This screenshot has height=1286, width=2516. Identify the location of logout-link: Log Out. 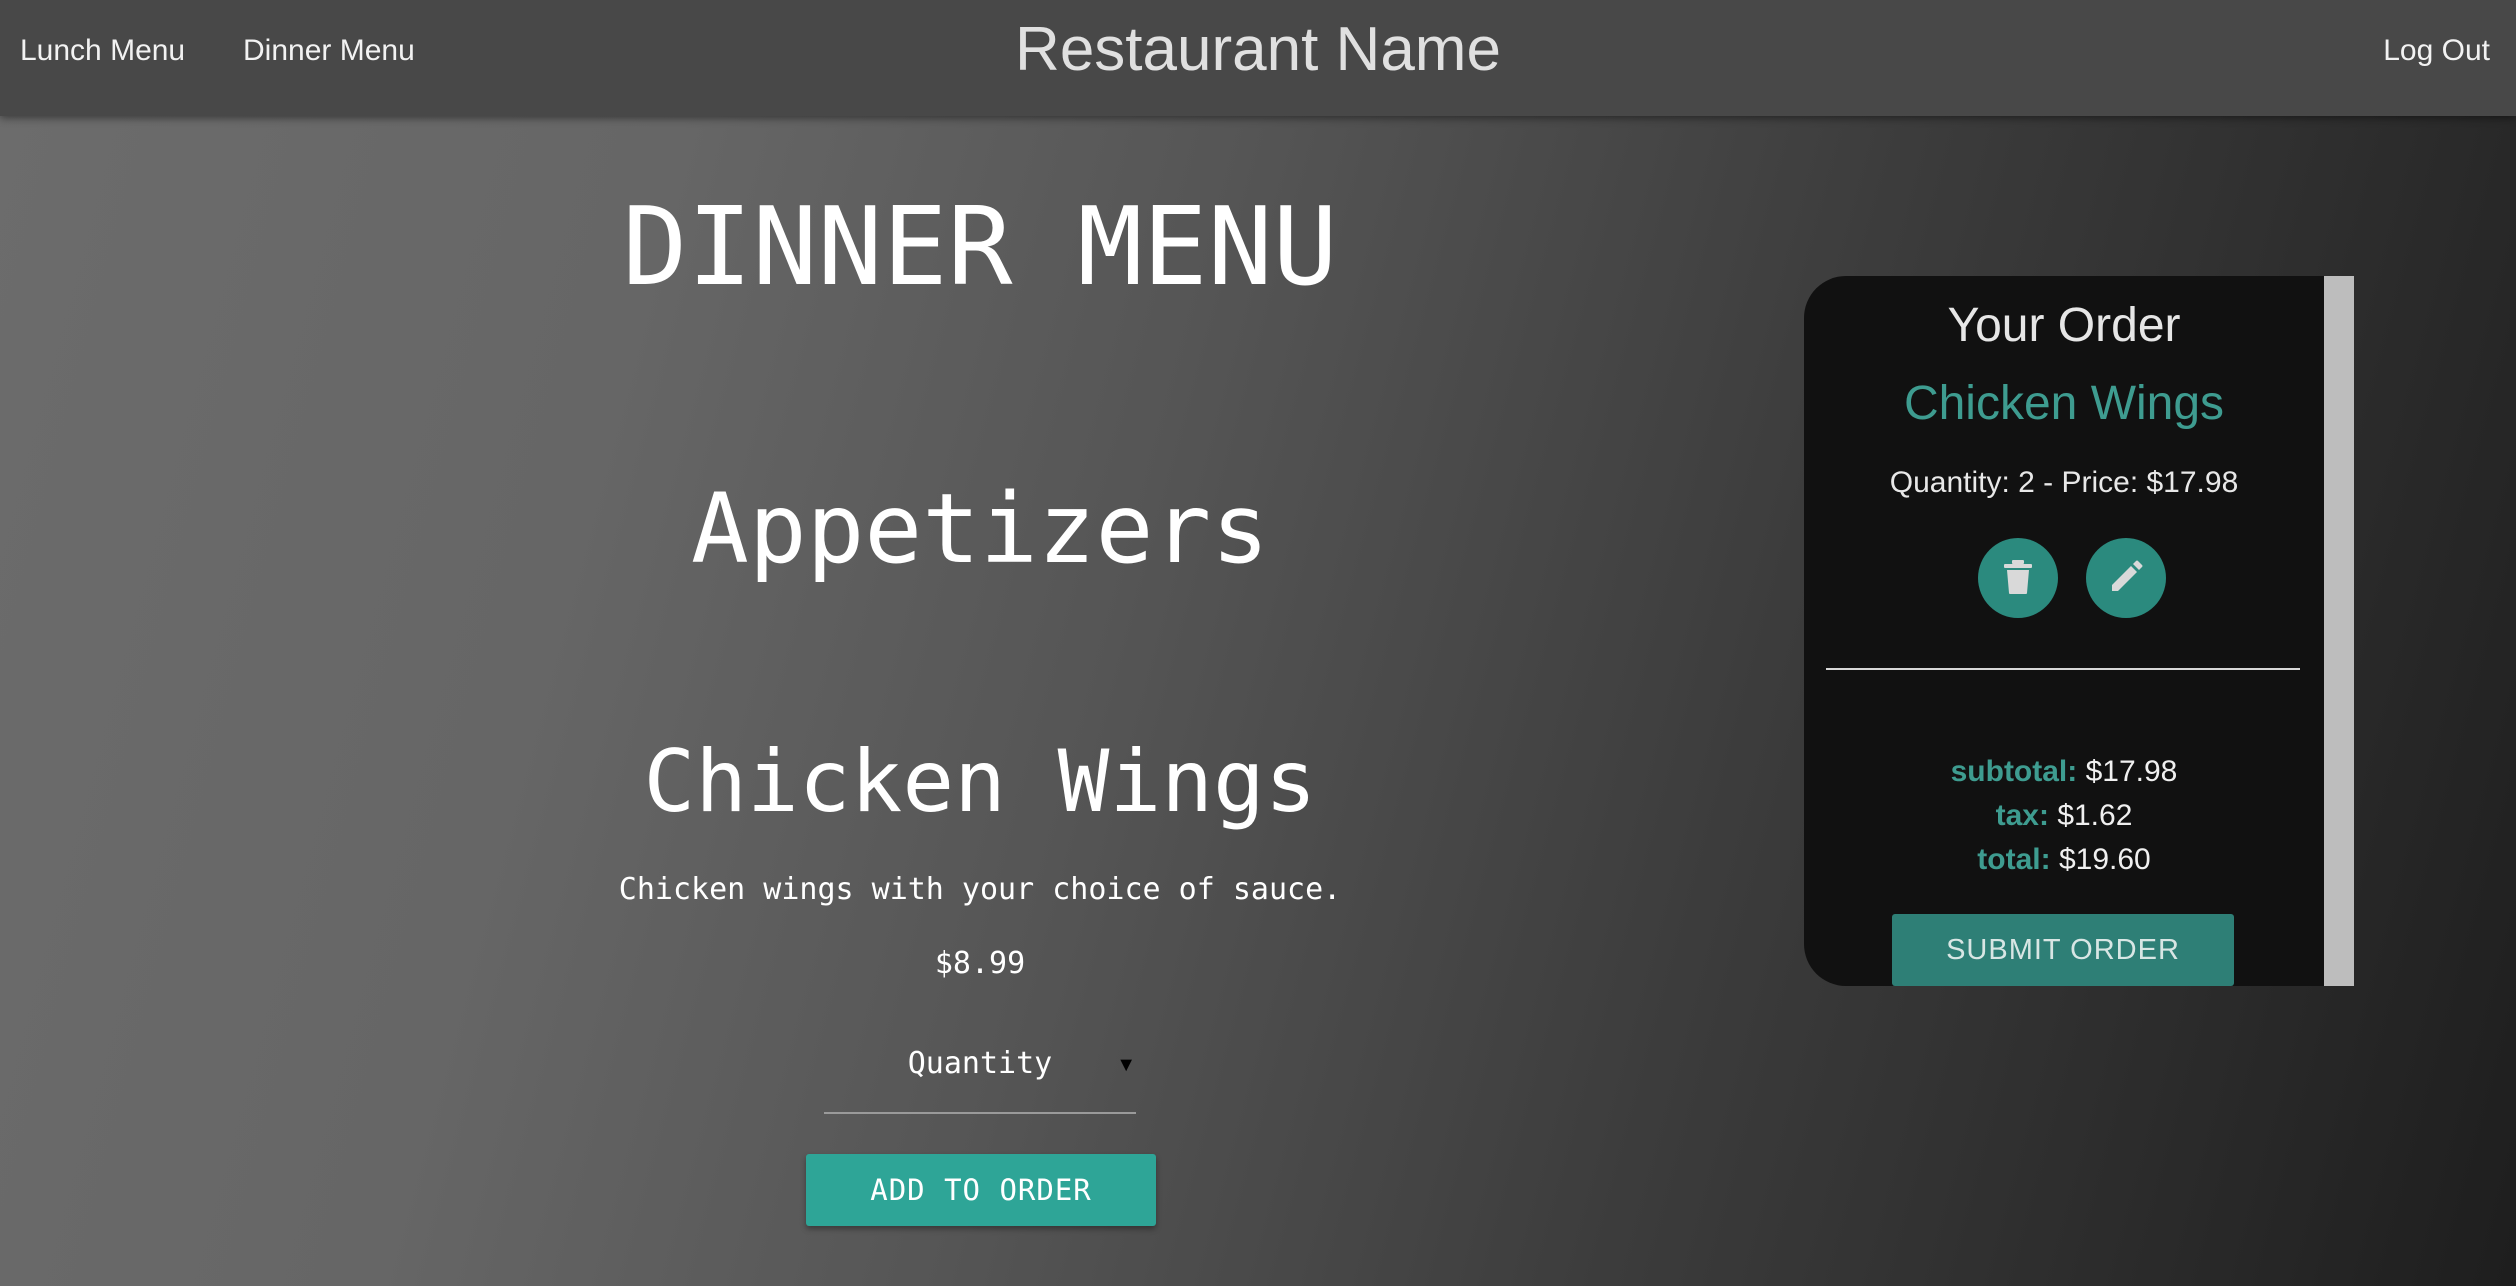
(2436, 51).